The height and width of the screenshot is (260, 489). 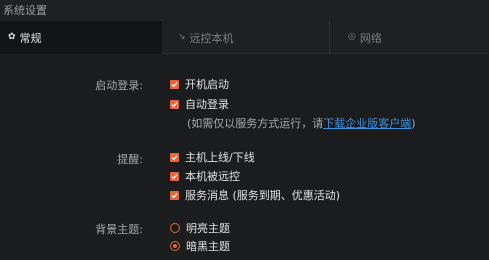 I want to click on tab-remote-control-label: 远控本机, so click(x=211, y=38).